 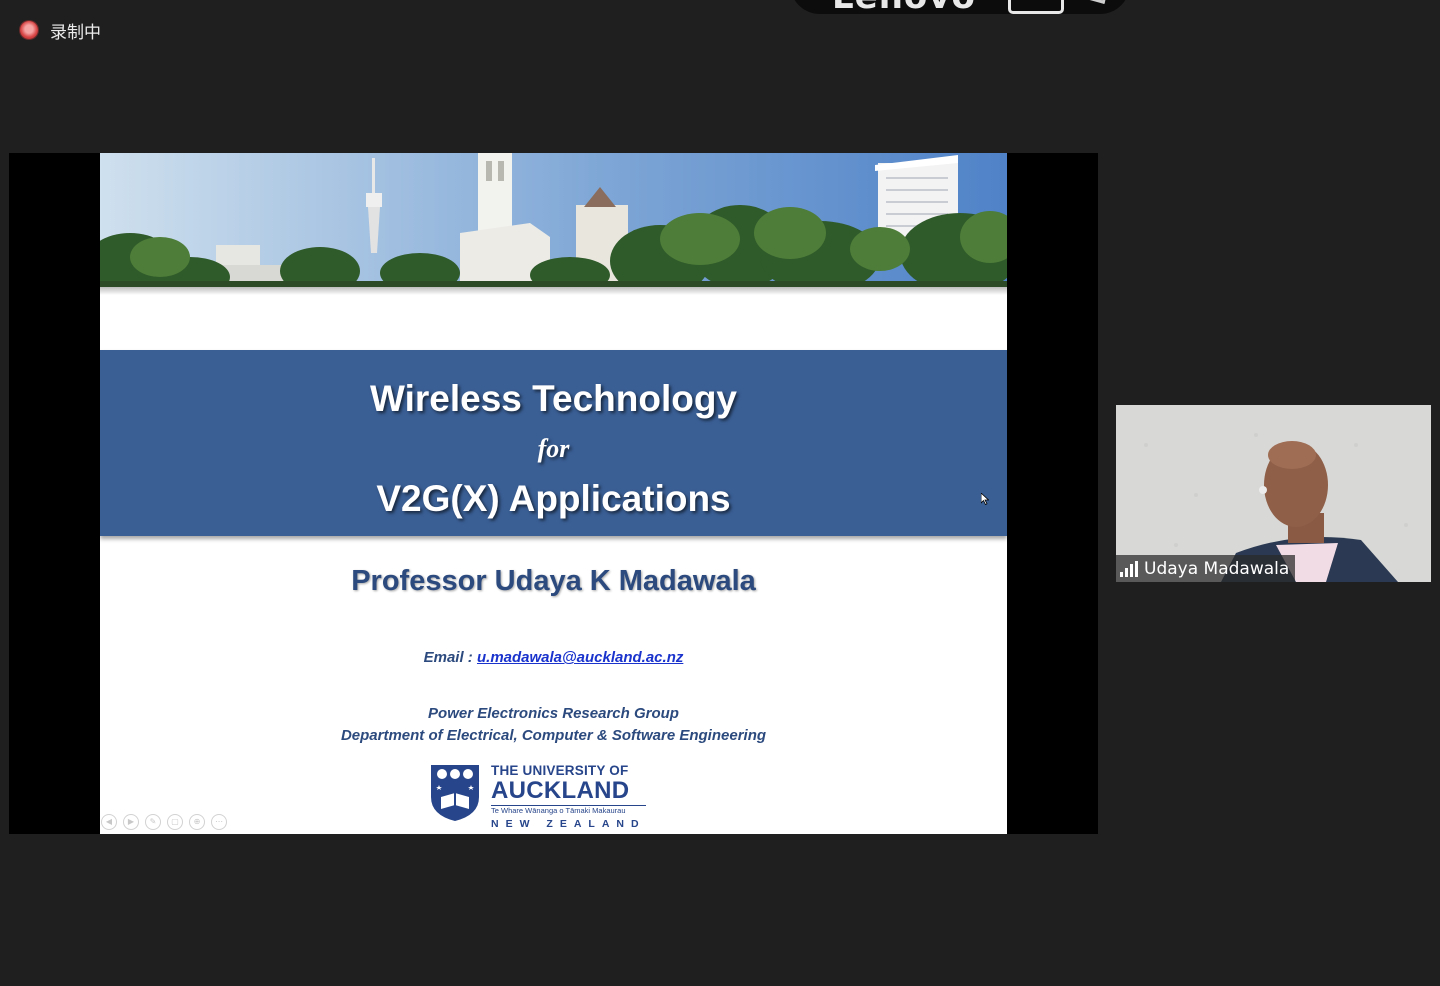 I want to click on email-line: Email : u.madawala@auckland.ac.nz, so click(x=553, y=657).